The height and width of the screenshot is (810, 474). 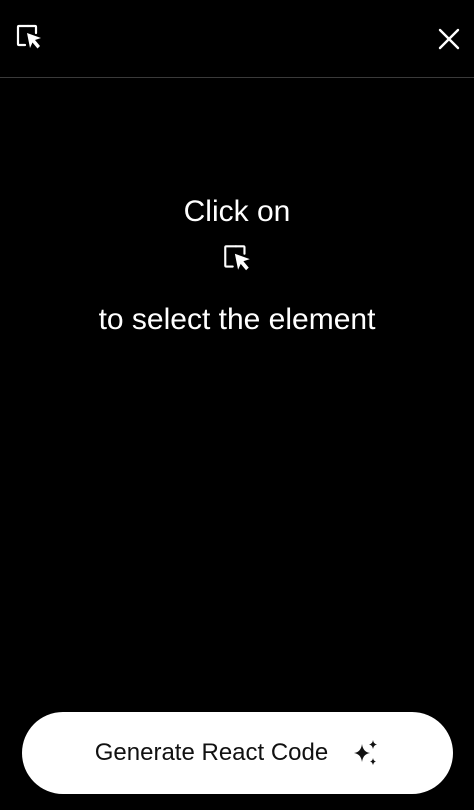 I want to click on close-button, so click(x=449, y=39).